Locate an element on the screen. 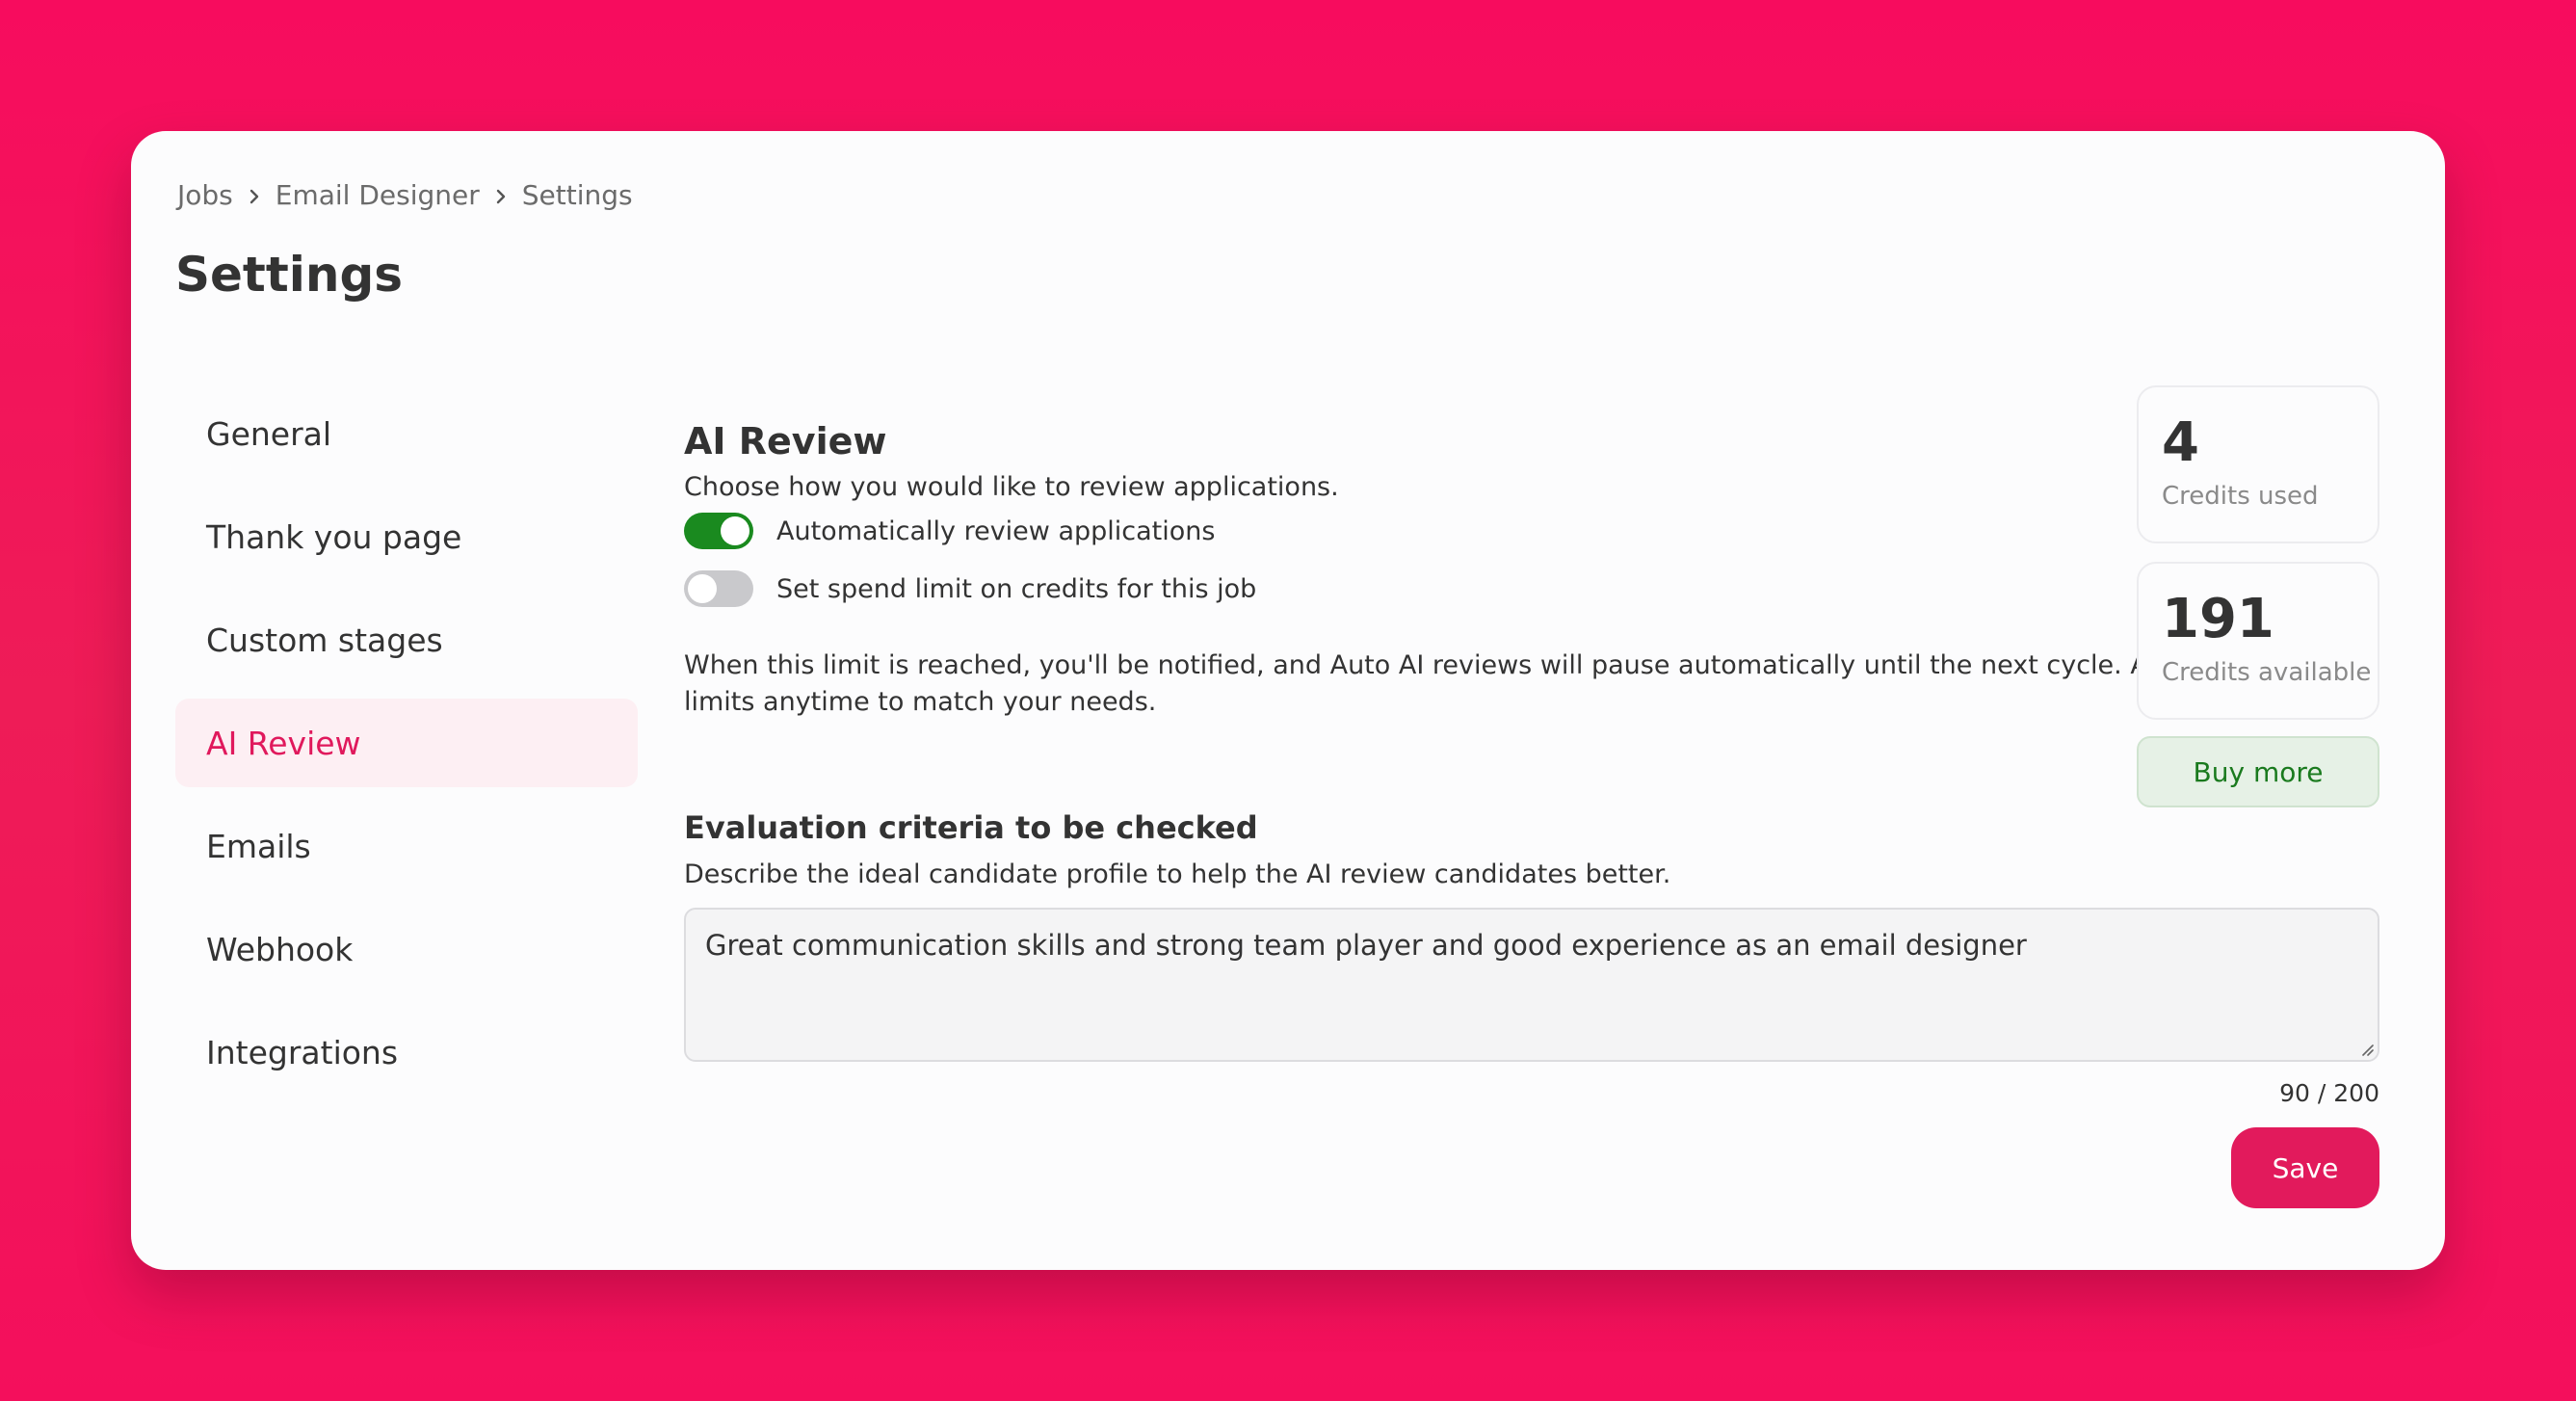 Image resolution: width=2576 pixels, height=1401 pixels. auto-review-row: Automatically review applications is located at coordinates (950, 531).